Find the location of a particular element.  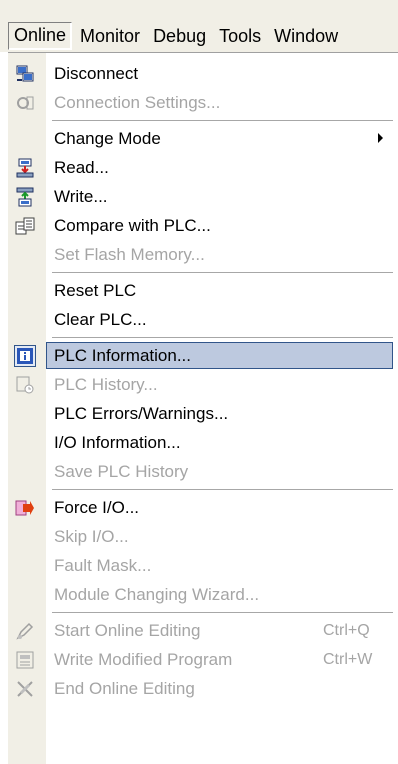

menu-item-label: Change Mode is located at coordinates (107, 138).